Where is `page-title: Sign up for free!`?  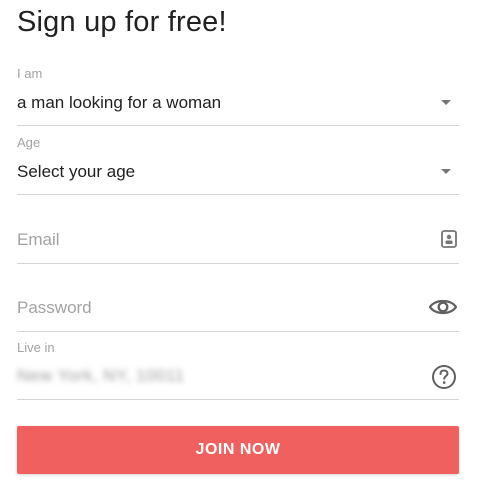
page-title: Sign up for free! is located at coordinates (122, 22).